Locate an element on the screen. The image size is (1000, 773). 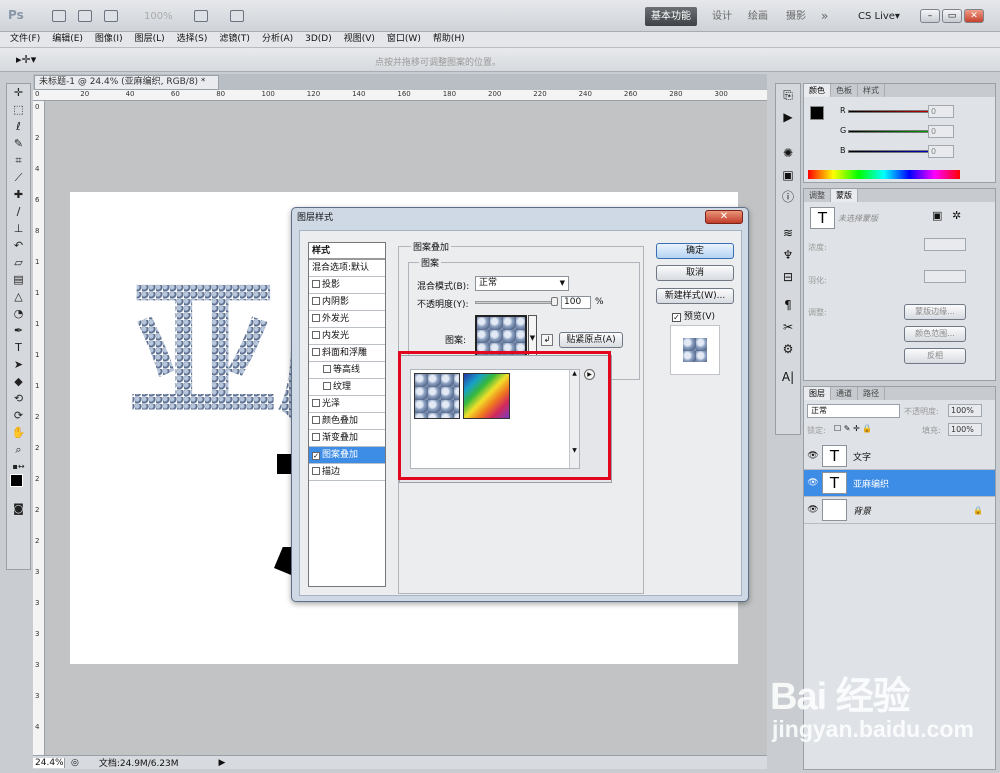
menu-filter: 滤镜(T) is located at coordinates (234, 39).